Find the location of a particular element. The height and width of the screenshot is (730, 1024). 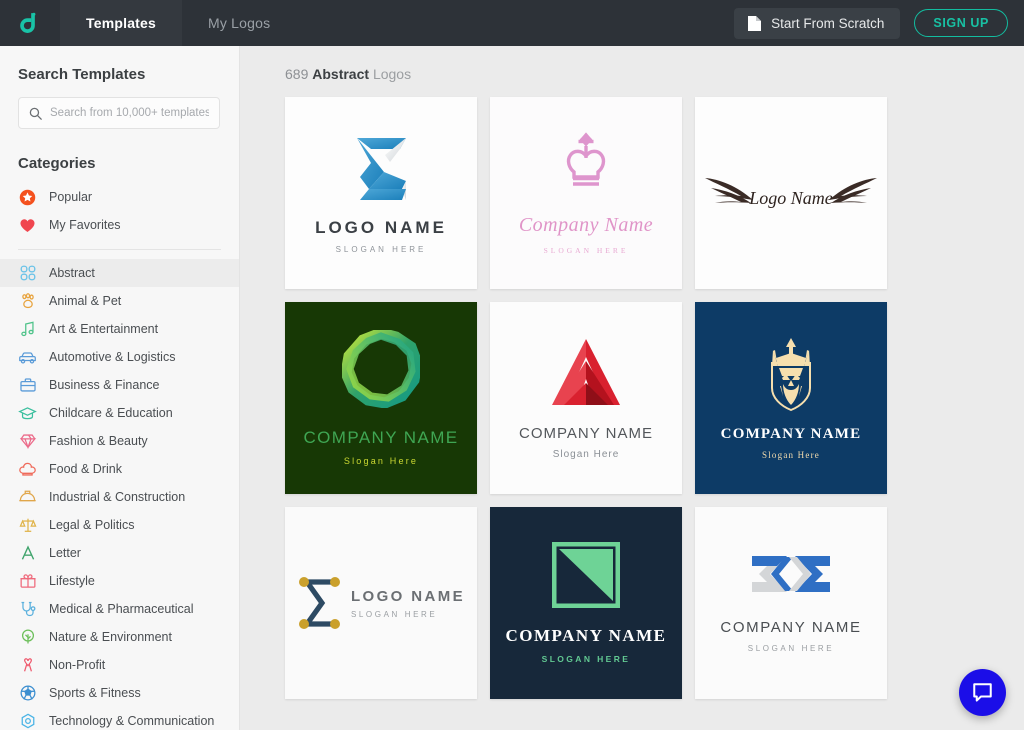

wings-icon: Logo Name is located at coordinates (791, 193).